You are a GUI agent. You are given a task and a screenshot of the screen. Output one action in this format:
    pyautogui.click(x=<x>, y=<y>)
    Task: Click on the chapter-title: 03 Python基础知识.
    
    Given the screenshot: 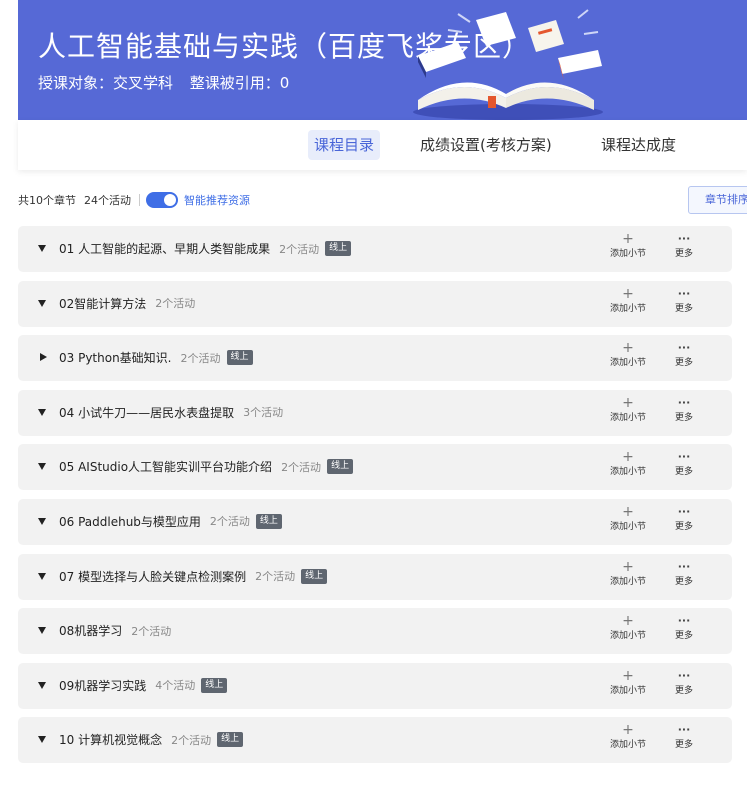 What is the action you would take?
    pyautogui.click(x=115, y=357)
    